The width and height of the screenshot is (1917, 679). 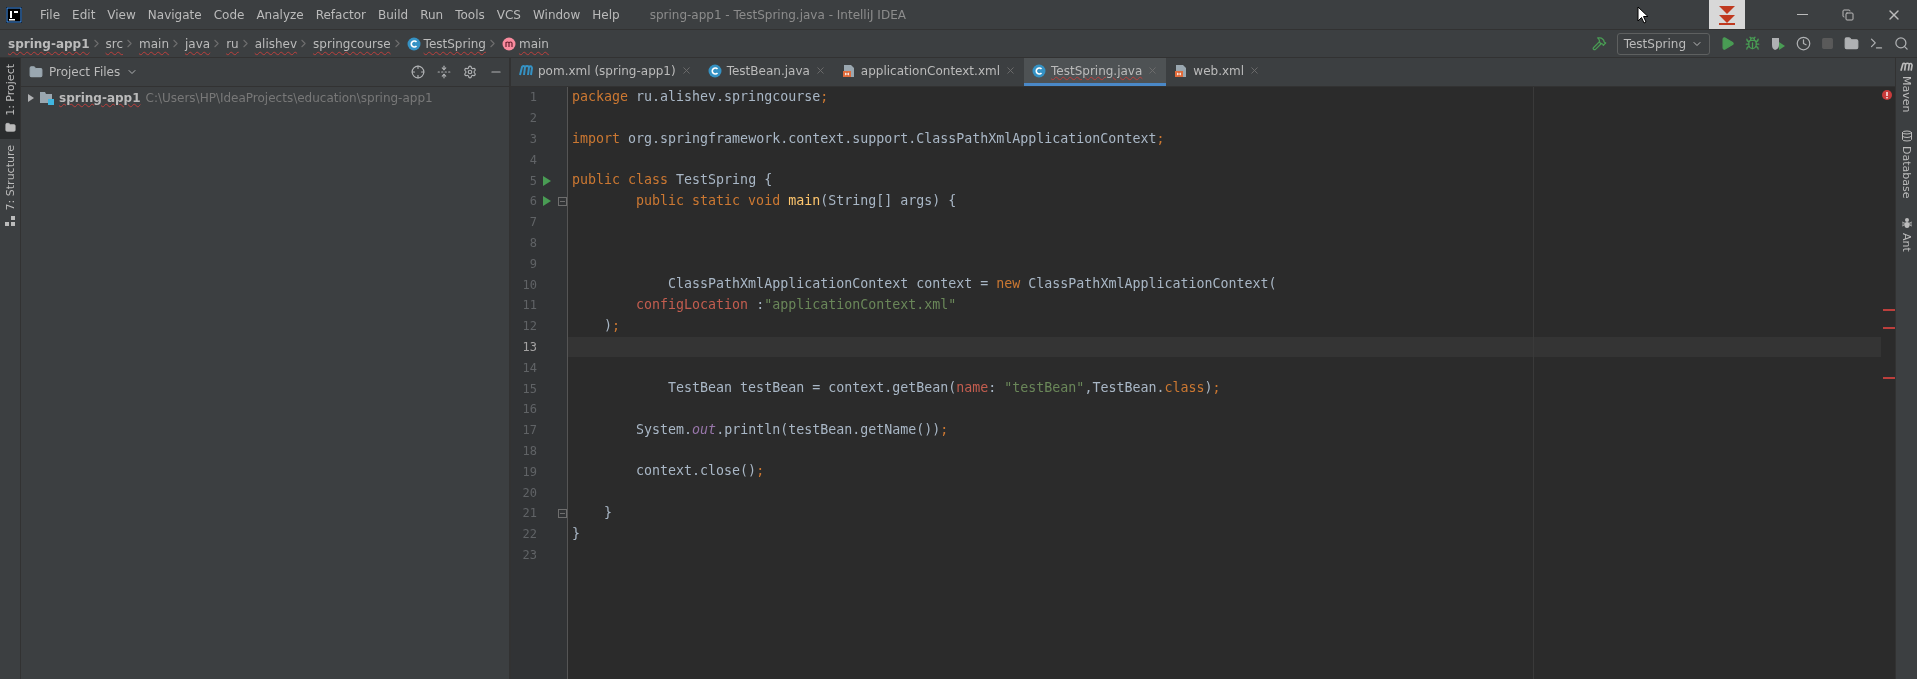 I want to click on error-icon, so click(x=1887, y=95).